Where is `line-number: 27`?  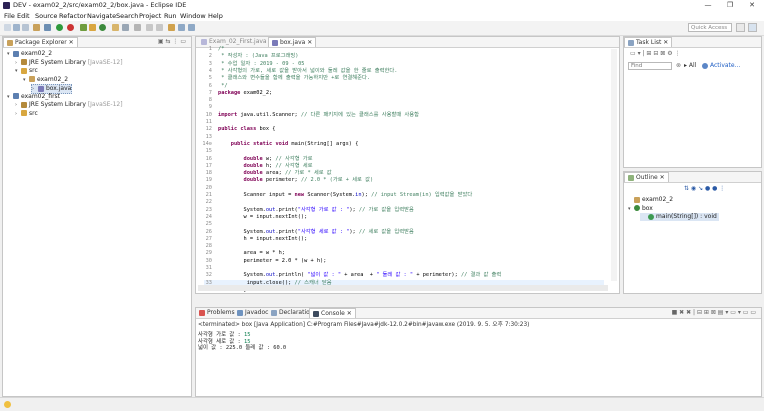 line-number: 27 is located at coordinates (208, 238).